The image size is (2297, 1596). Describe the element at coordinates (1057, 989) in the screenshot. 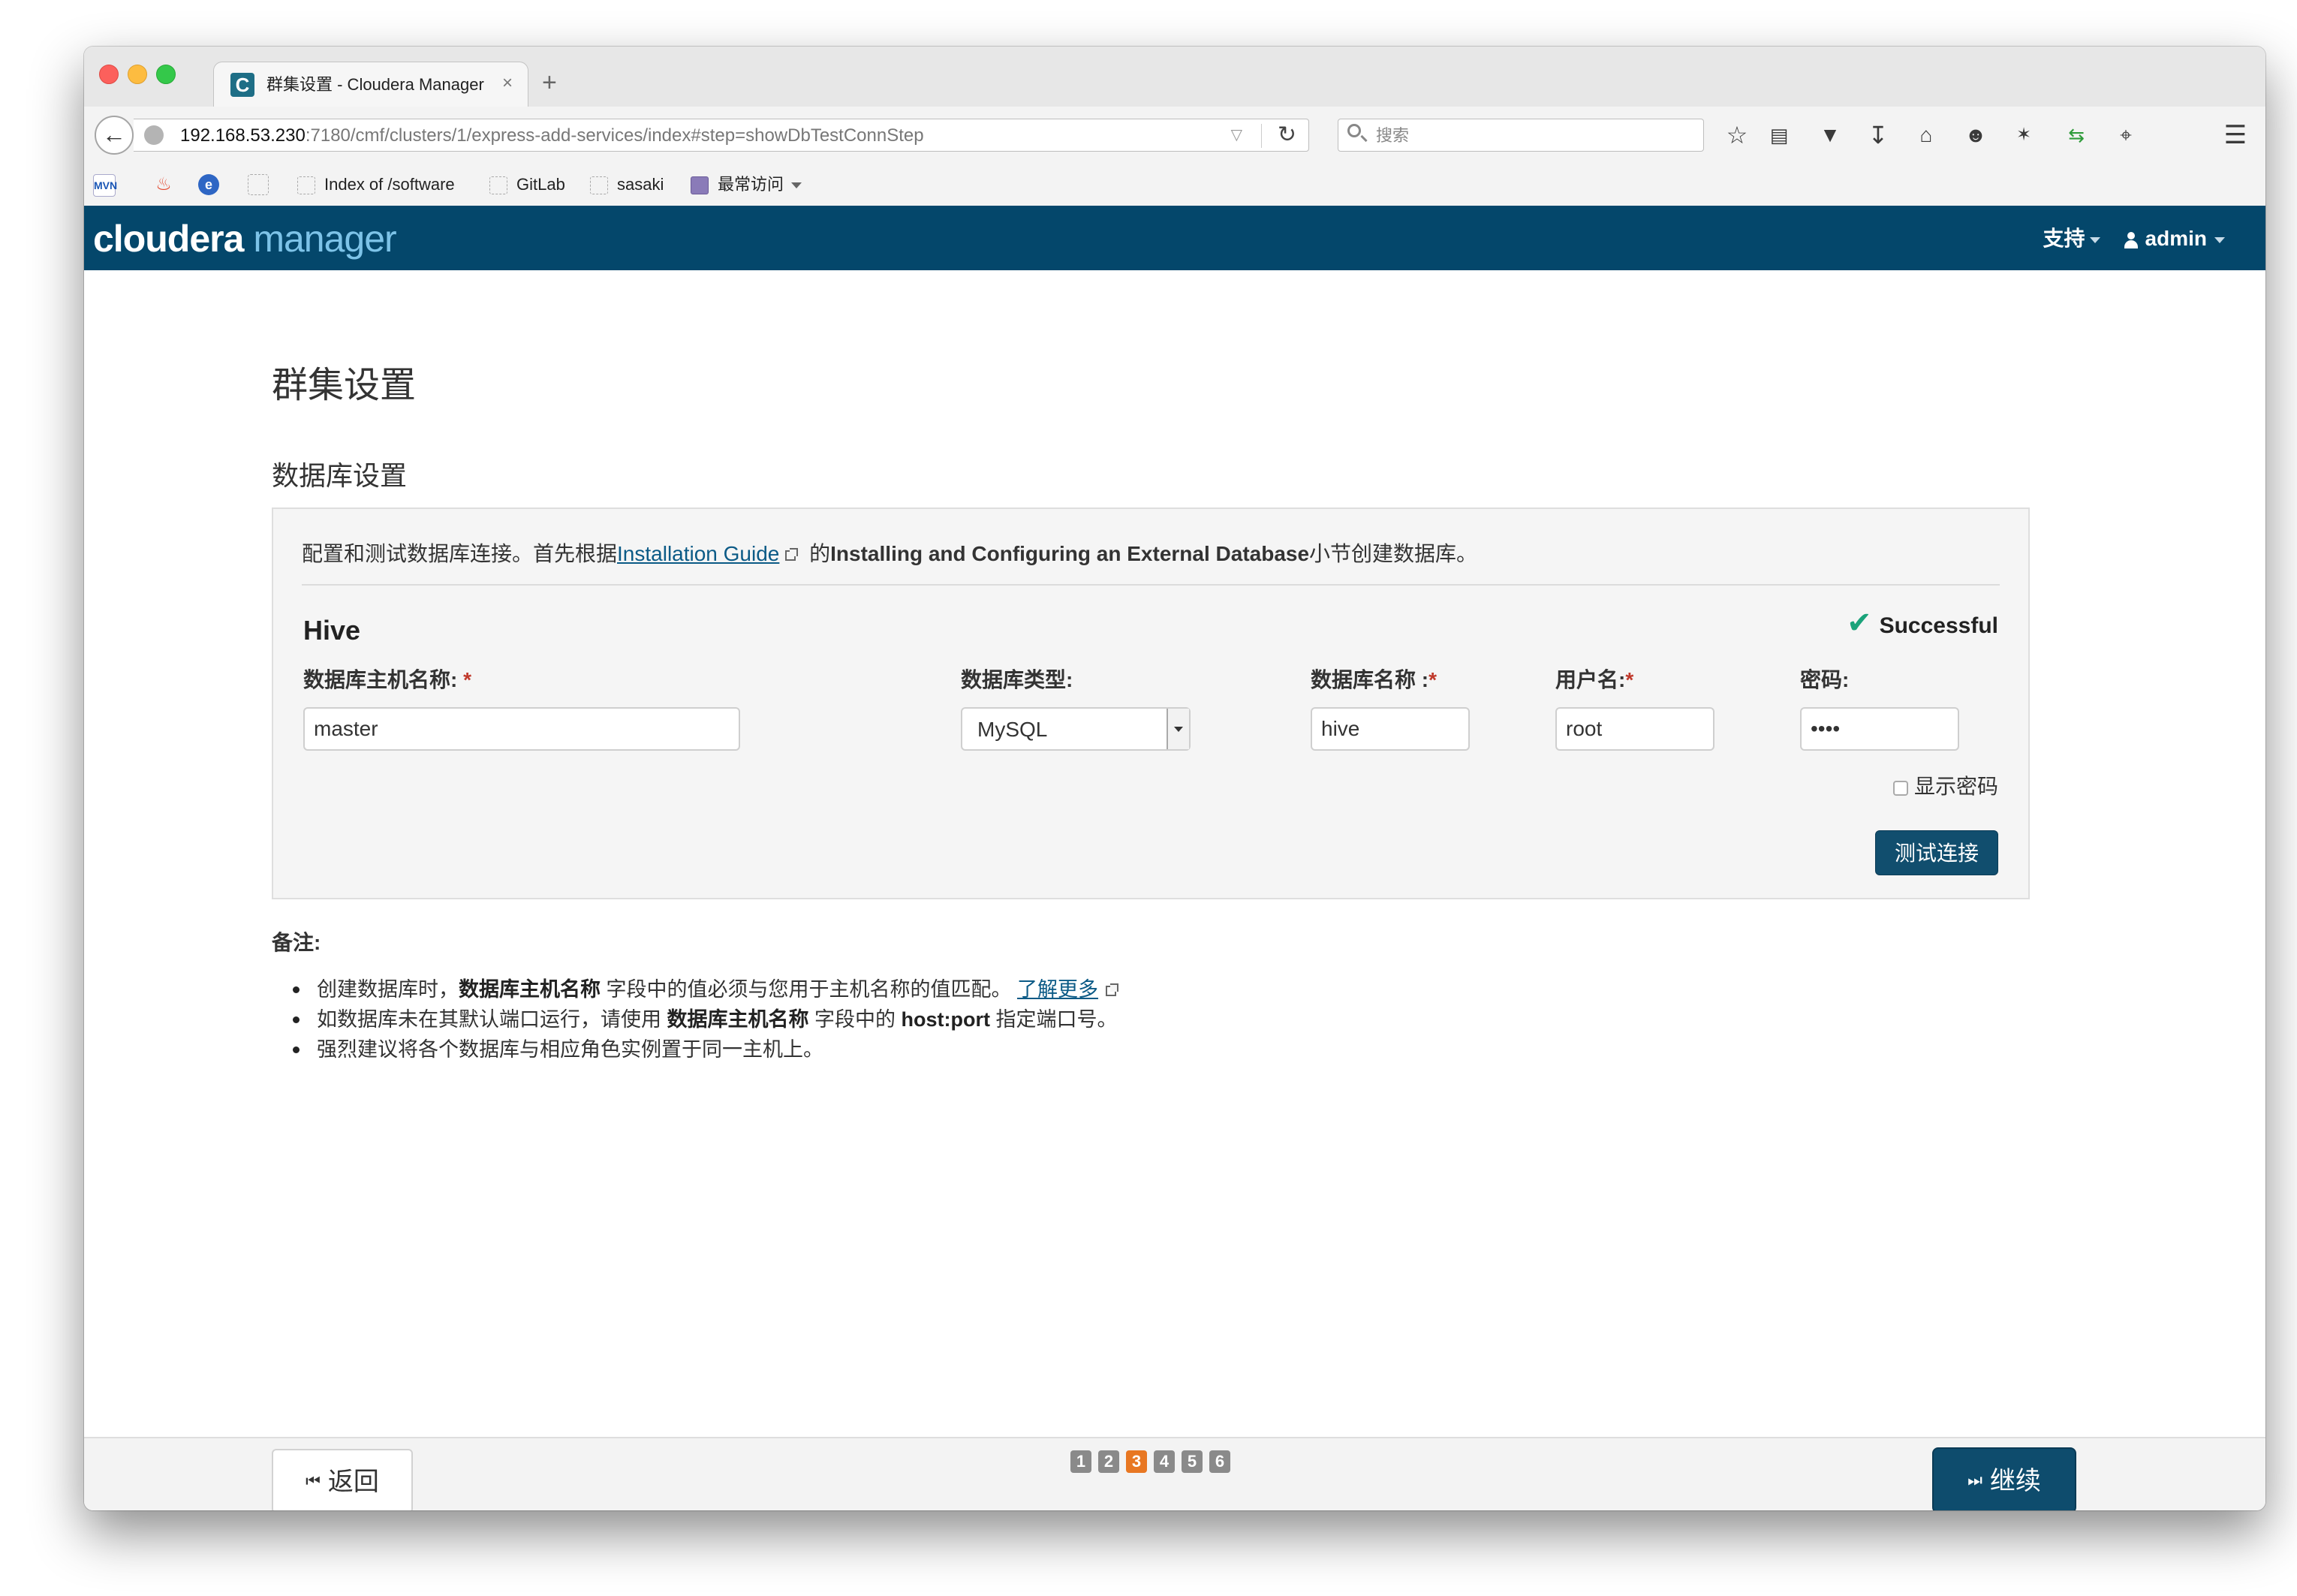

I see `learn-more-link: 了解更多` at that location.